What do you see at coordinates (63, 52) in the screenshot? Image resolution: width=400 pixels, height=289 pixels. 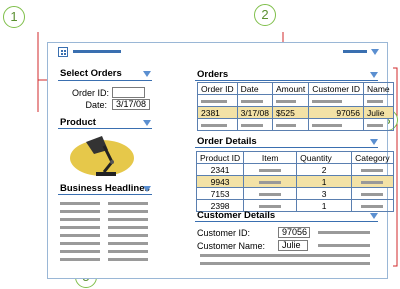 I see `app-logo-icon` at bounding box center [63, 52].